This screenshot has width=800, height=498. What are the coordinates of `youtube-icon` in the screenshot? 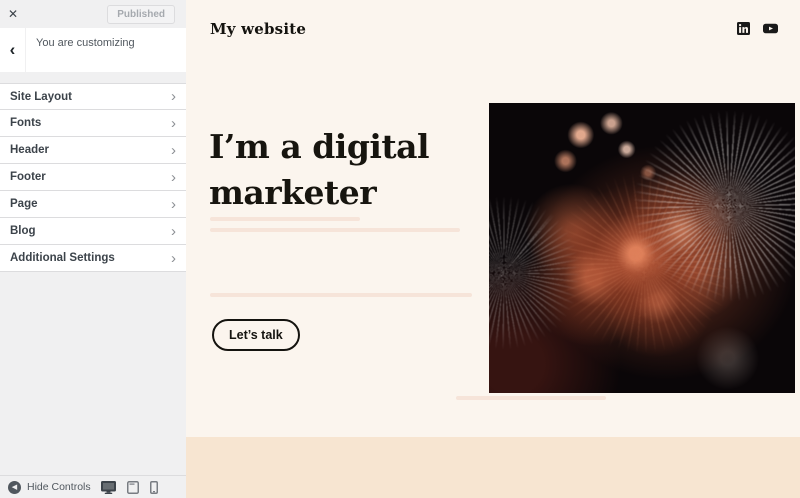 It's located at (770, 31).